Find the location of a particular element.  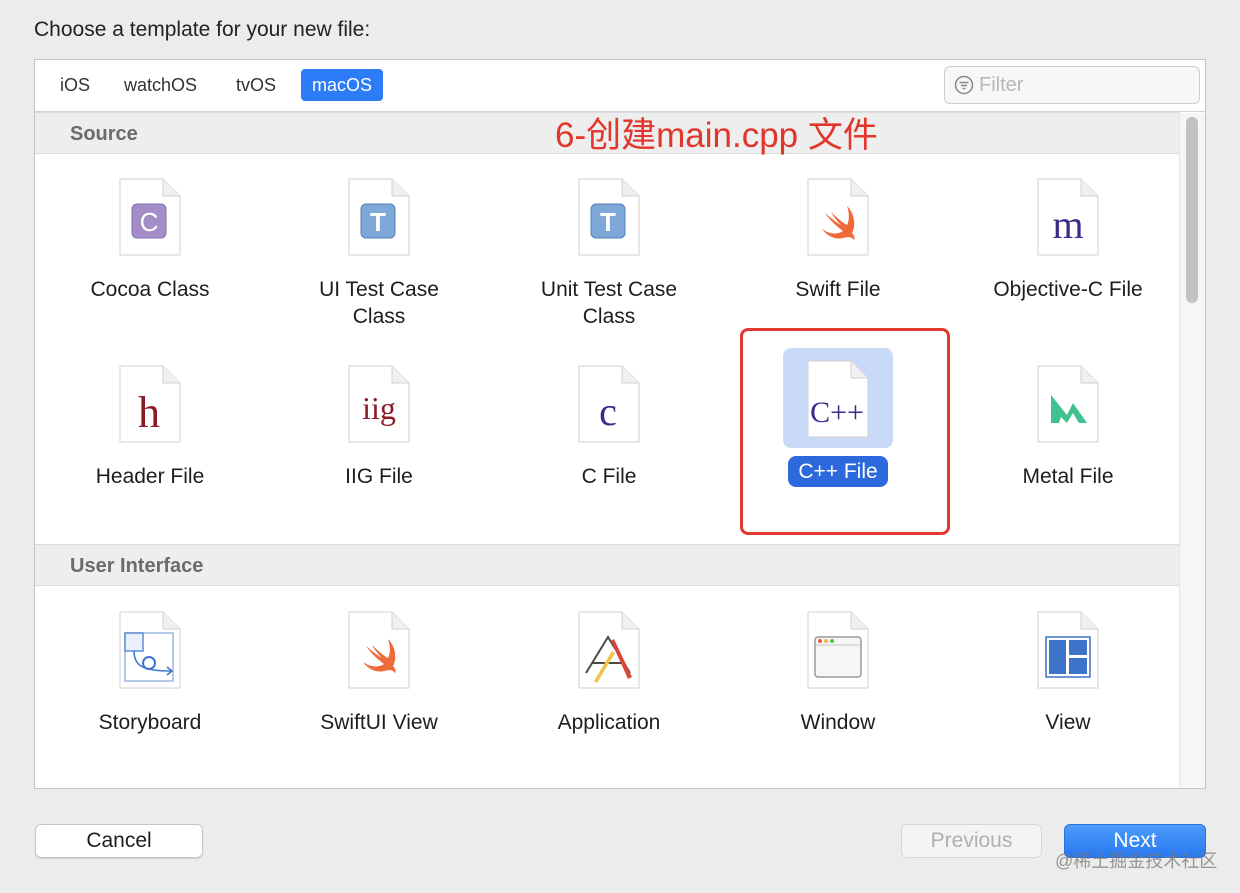

filter-field is located at coordinates (1072, 85).